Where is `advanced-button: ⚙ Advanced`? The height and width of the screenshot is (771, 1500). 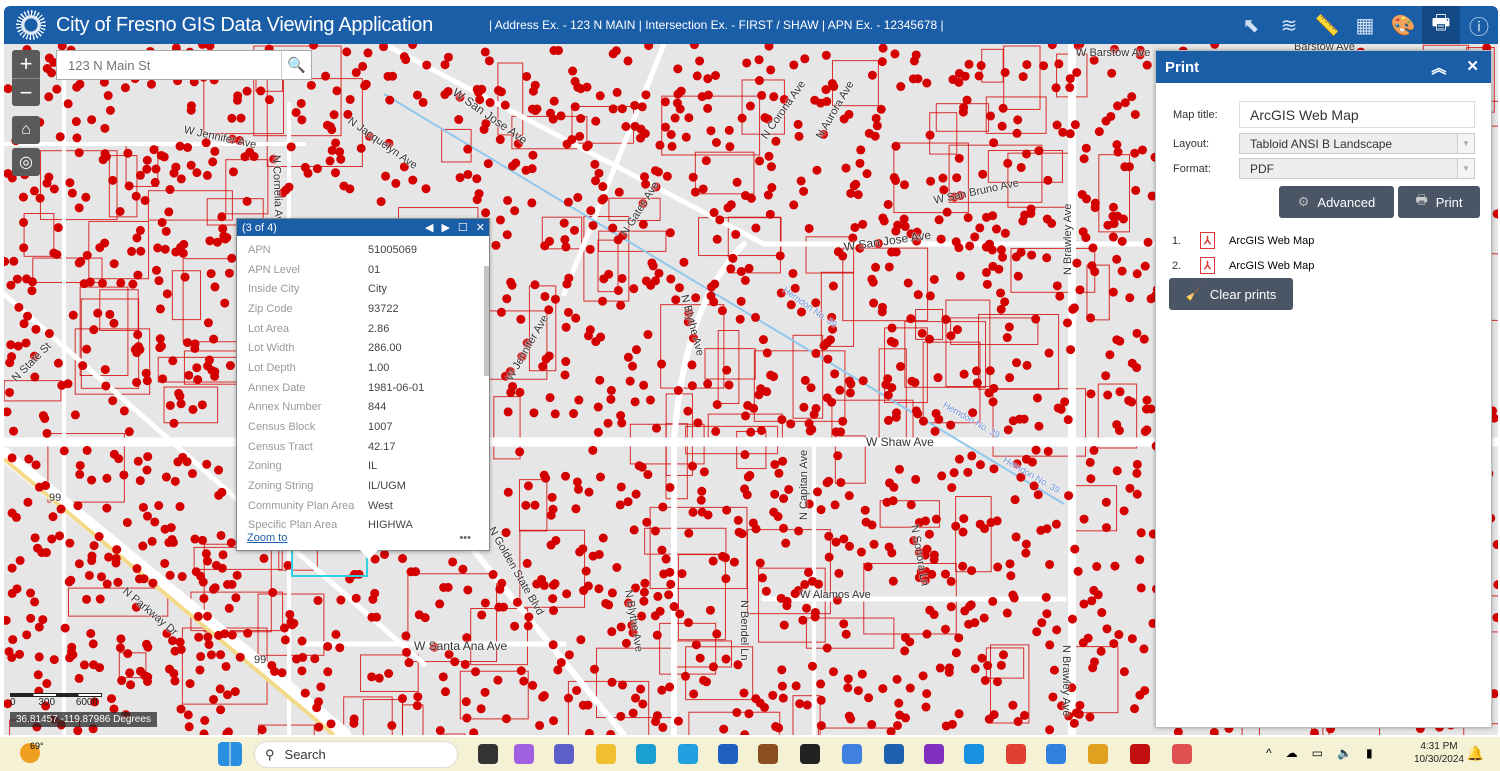
advanced-button: ⚙ Advanced is located at coordinates (1336, 202).